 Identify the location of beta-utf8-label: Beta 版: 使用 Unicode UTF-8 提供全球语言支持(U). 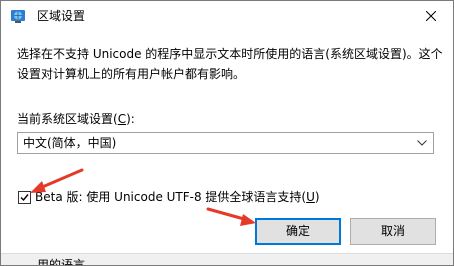
(177, 197).